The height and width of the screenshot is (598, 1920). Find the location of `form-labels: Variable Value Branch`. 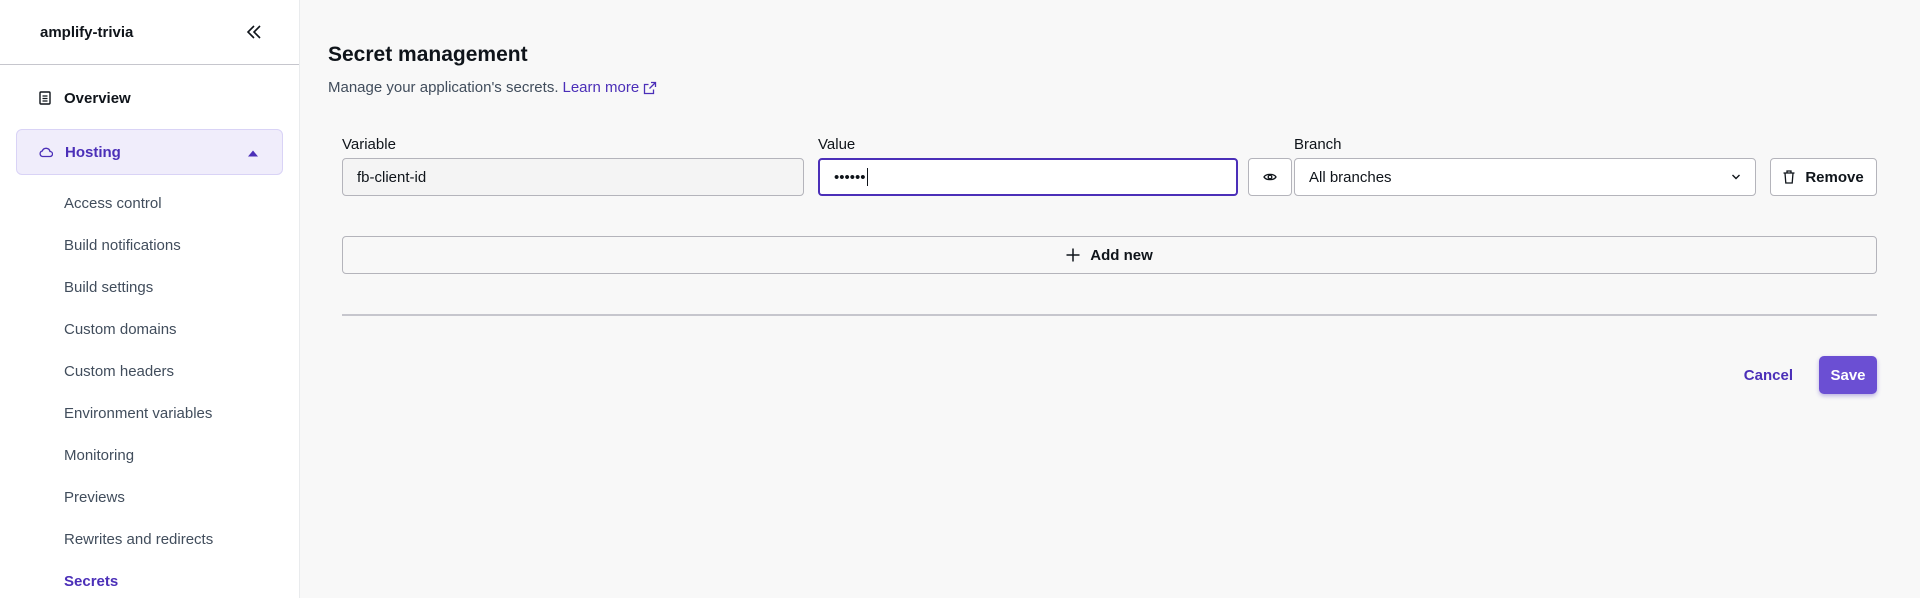

form-labels: Variable Value Branch is located at coordinates (1110, 146).